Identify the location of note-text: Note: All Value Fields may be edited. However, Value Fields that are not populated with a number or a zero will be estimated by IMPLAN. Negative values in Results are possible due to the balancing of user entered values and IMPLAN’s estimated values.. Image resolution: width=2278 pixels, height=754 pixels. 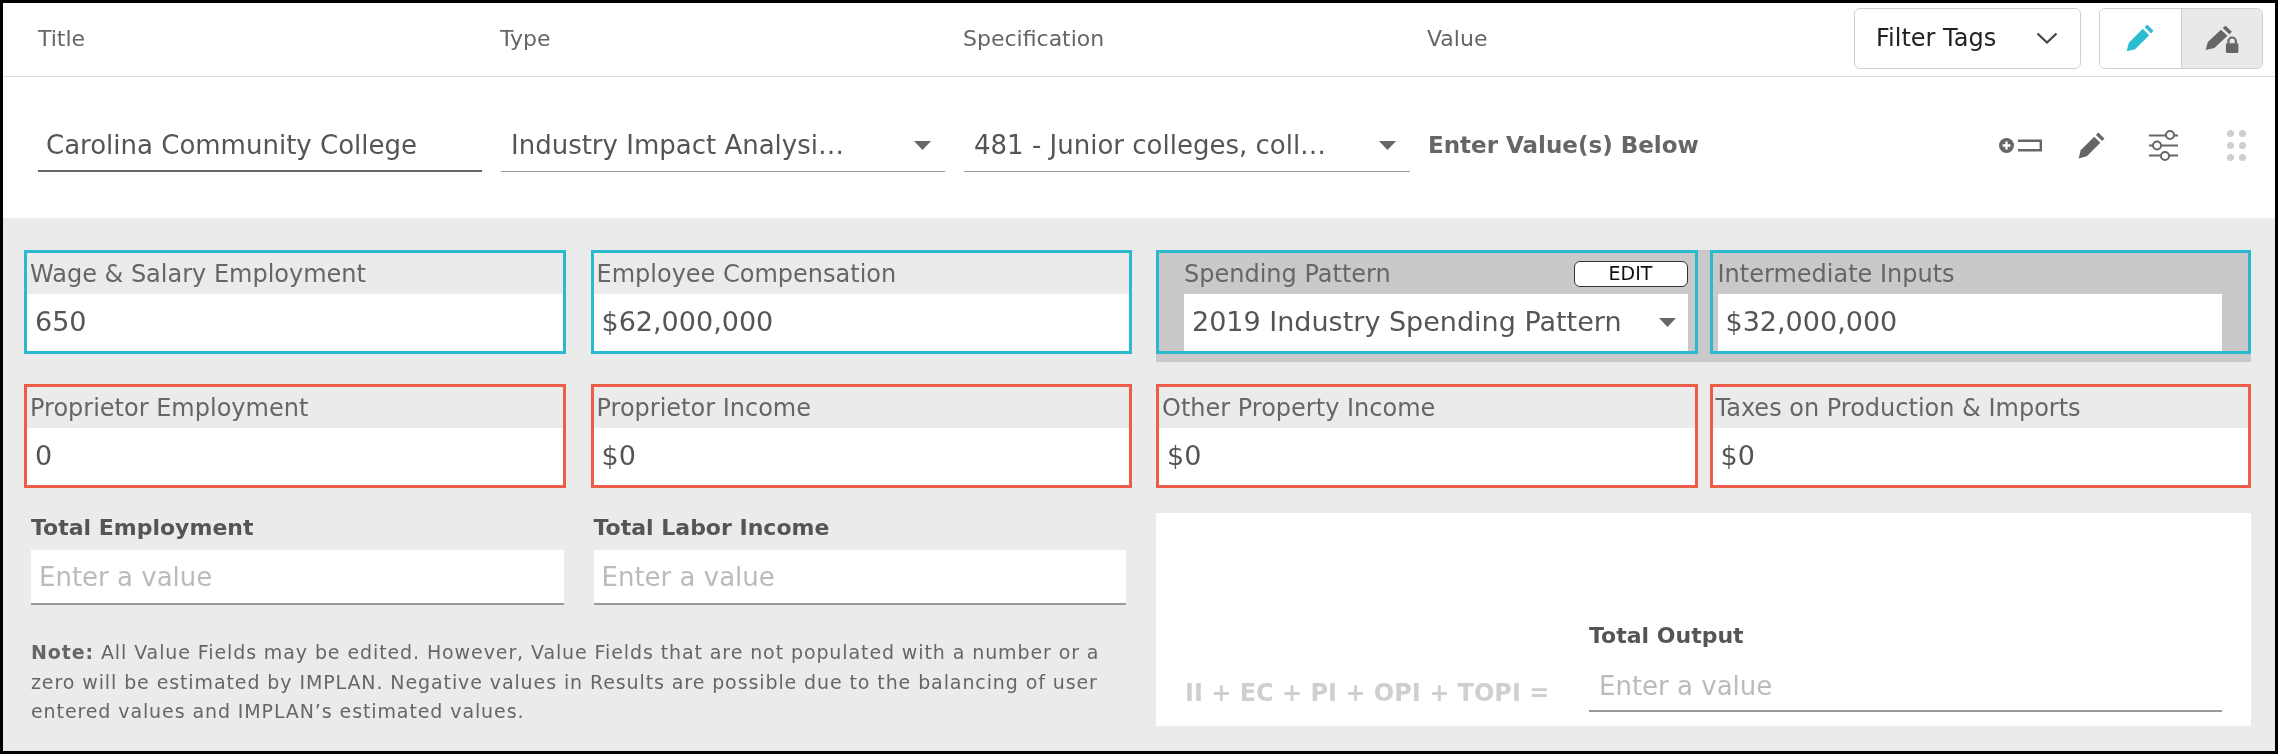
(566, 682).